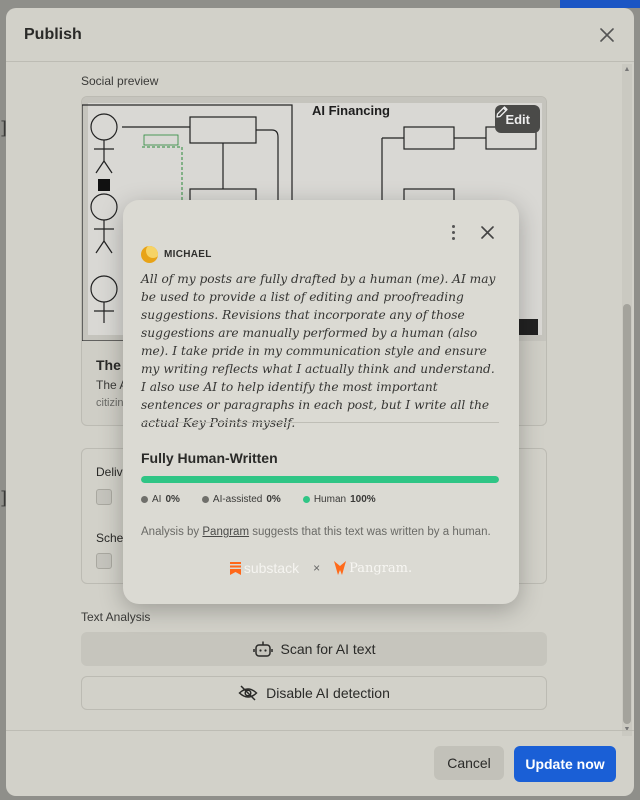  Describe the element at coordinates (157, 499) in the screenshot. I see `legend-label: AI` at that location.